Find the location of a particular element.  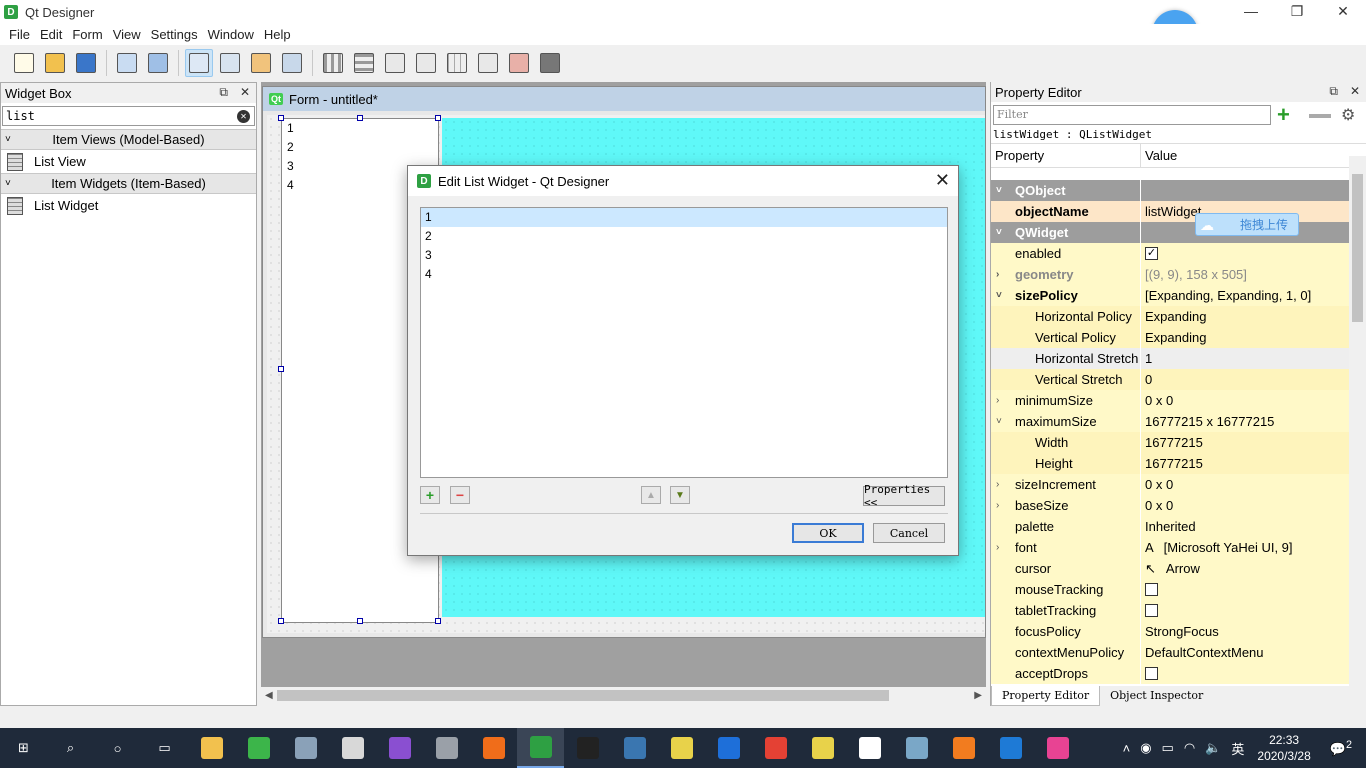

layout-horizontal-icon is located at coordinates (333, 63).